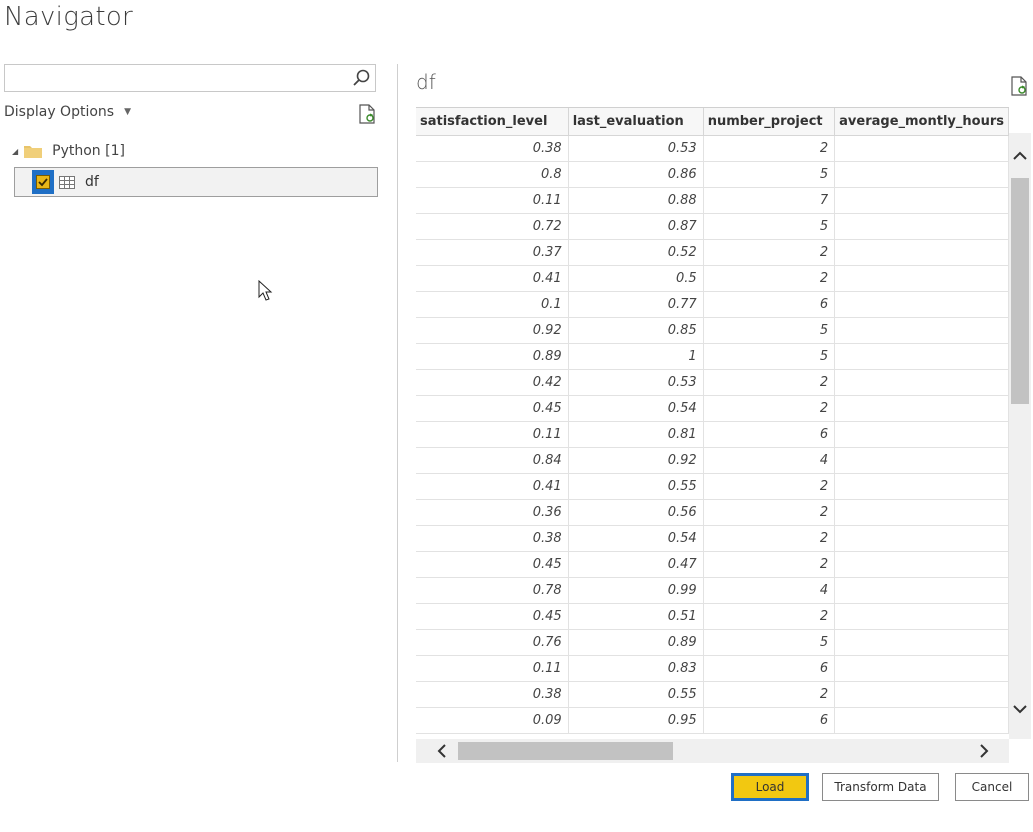 The width and height of the screenshot is (1033, 832). I want to click on checkmark-icon, so click(43, 182).